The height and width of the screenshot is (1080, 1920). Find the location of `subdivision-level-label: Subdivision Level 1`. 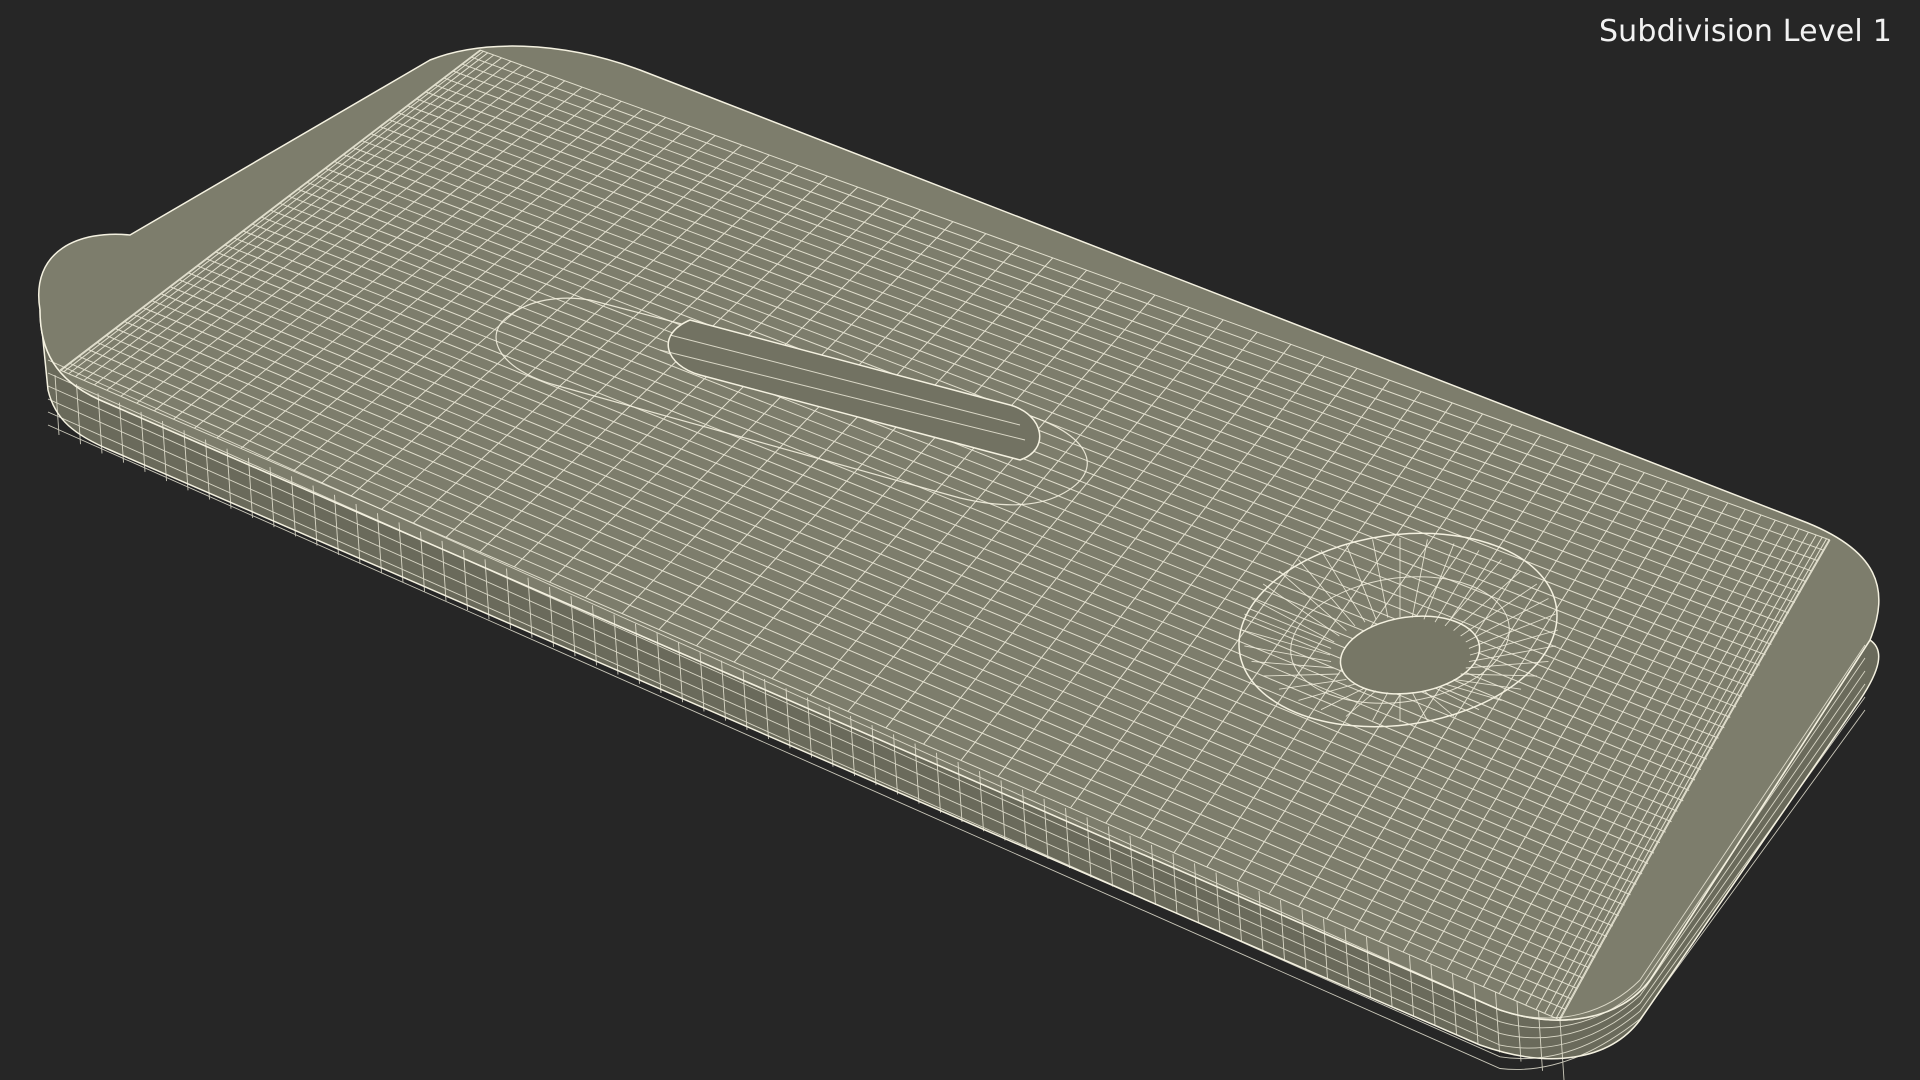

subdivision-level-label: Subdivision Level 1 is located at coordinates (1745, 31).